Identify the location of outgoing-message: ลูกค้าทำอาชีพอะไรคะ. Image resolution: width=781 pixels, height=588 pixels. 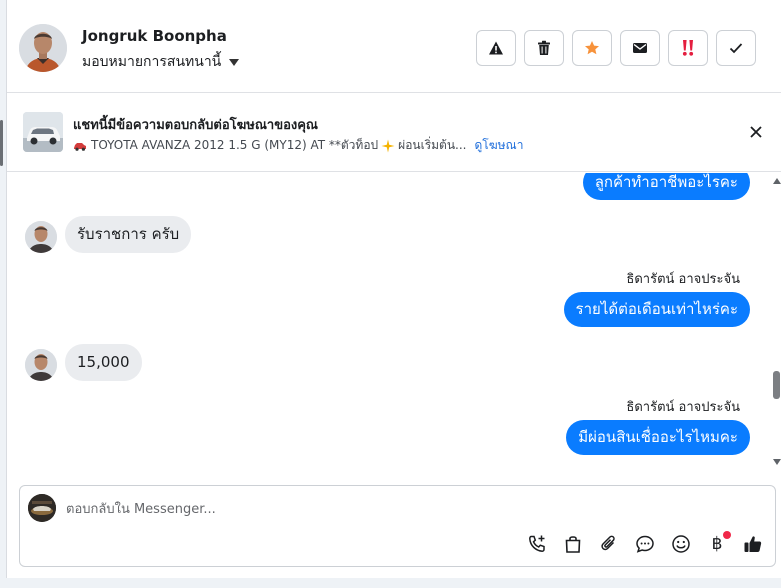
(666, 186).